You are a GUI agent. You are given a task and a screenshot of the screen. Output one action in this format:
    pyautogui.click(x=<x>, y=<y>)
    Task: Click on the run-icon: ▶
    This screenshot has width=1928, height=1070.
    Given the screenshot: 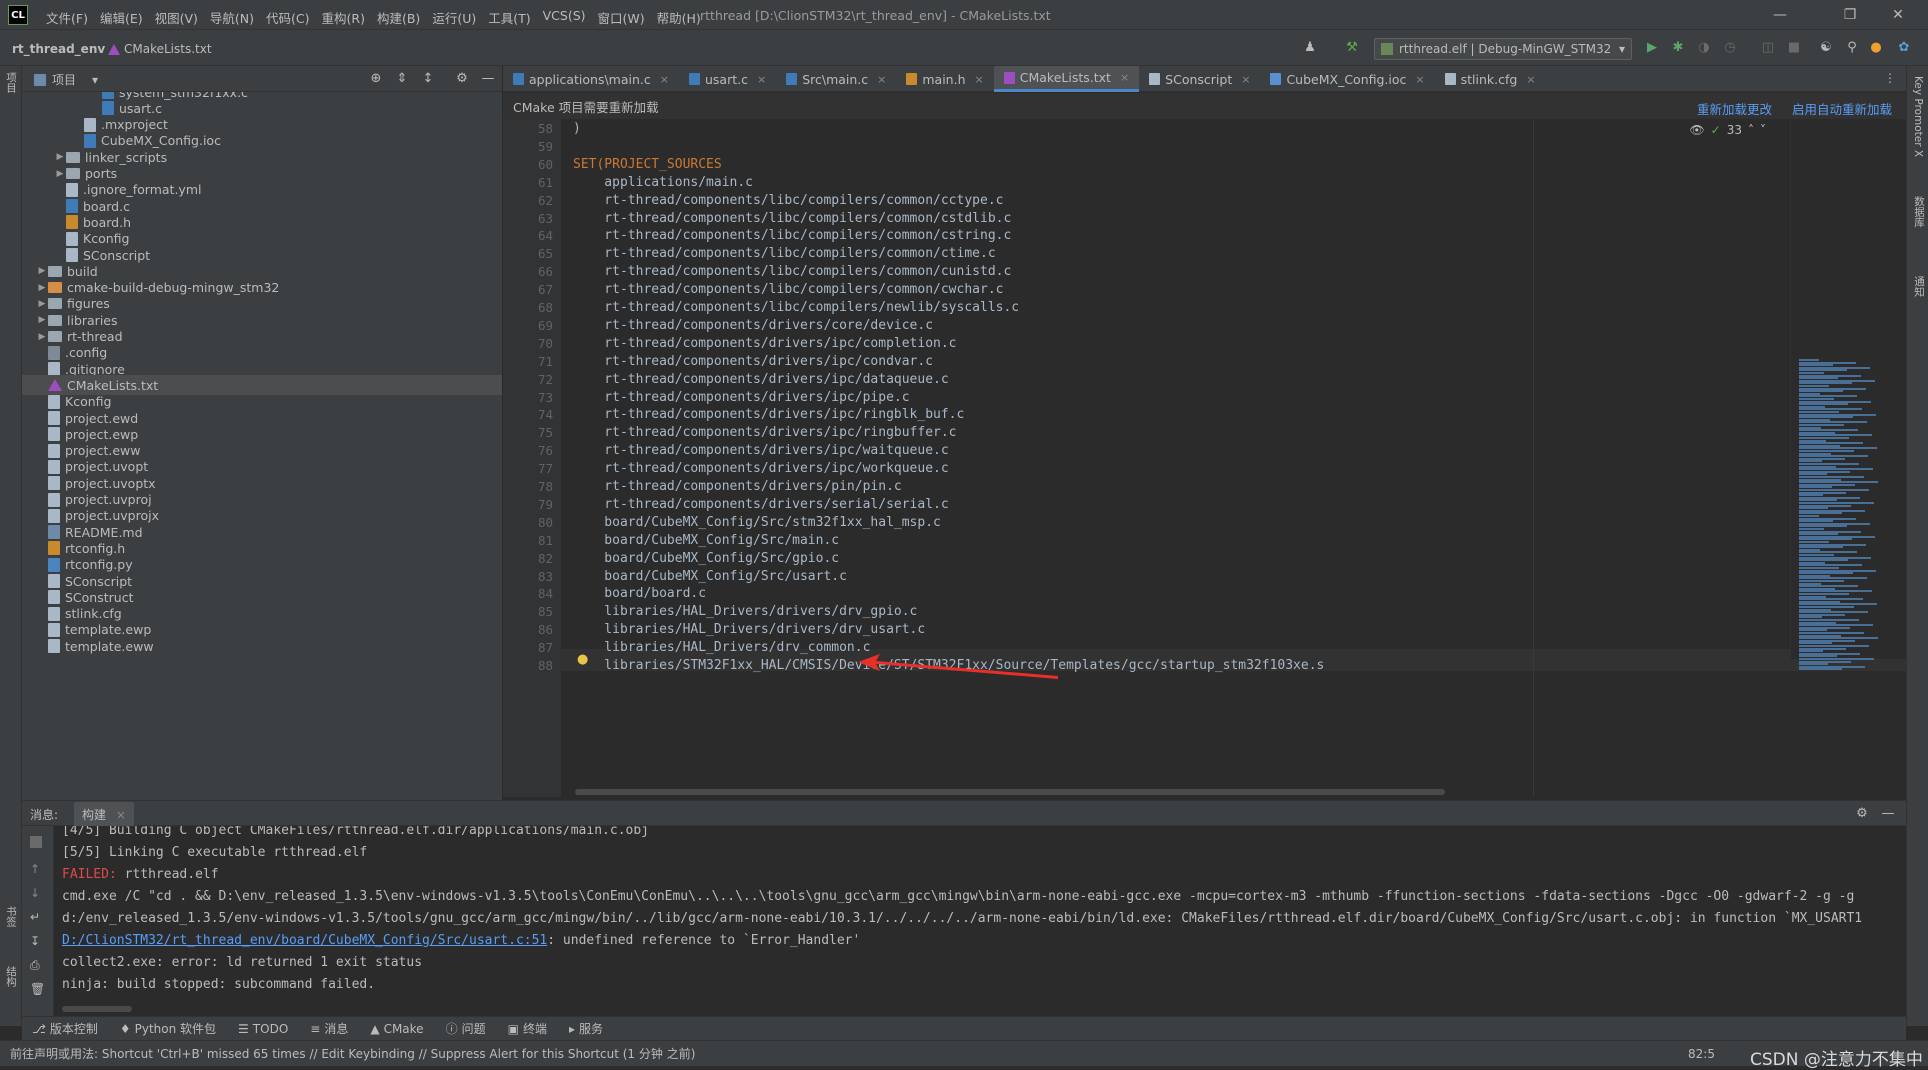 What is the action you would take?
    pyautogui.click(x=1652, y=48)
    